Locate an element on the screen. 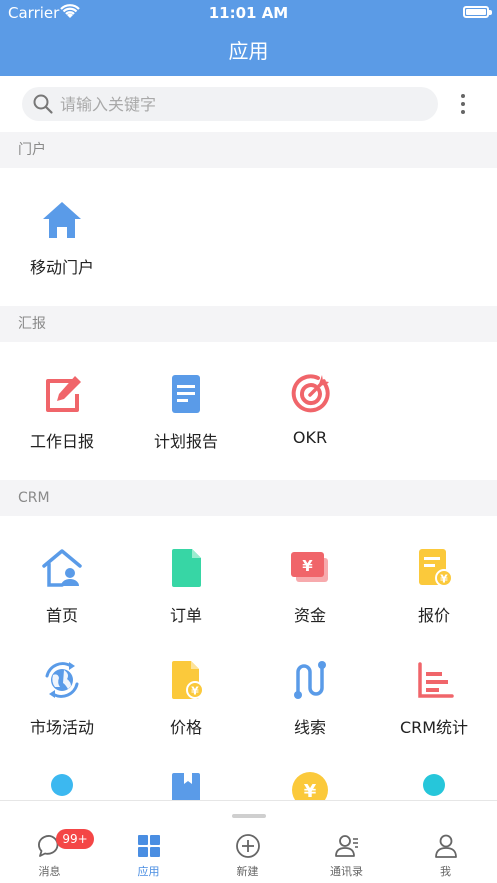  app-crm-home: 首页 is located at coordinates (62, 586).